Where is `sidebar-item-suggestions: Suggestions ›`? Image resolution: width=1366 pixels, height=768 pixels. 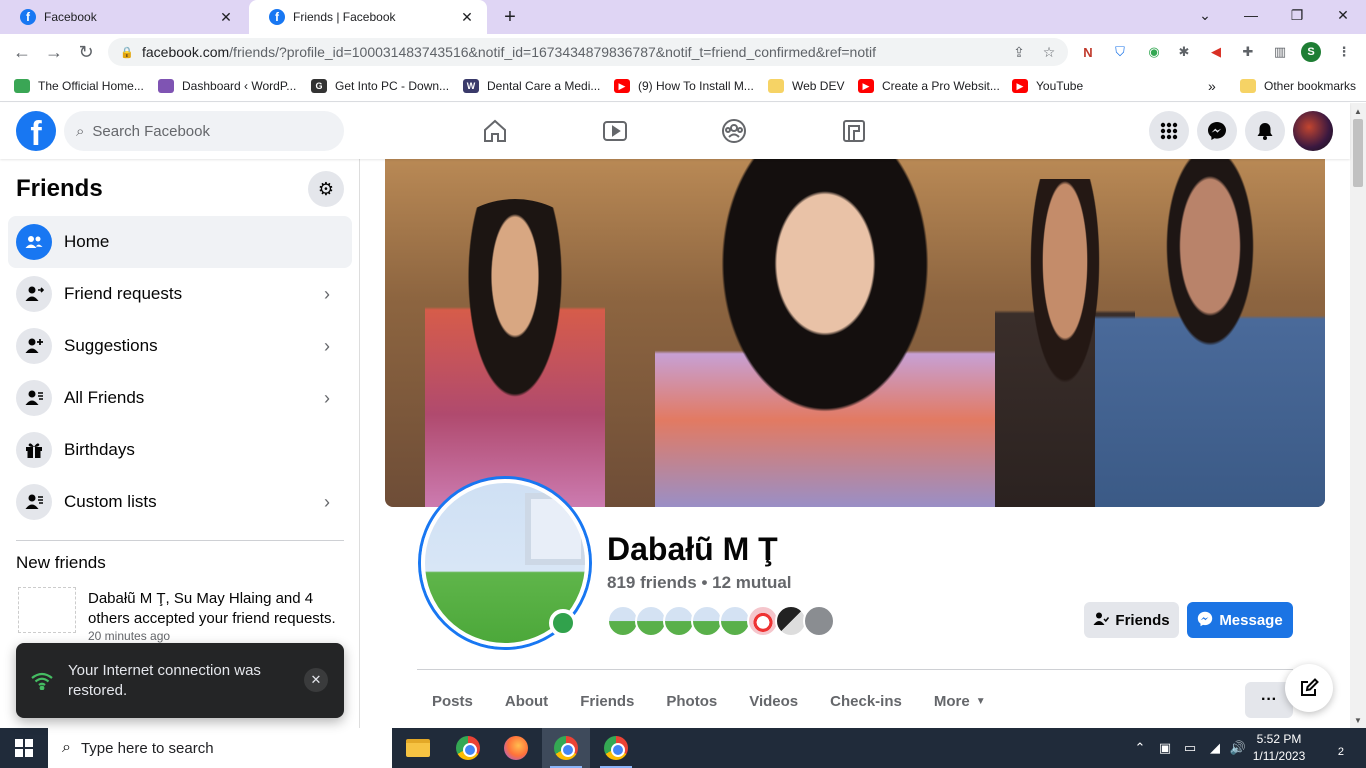
sidebar-item-suggestions: Suggestions › is located at coordinates (180, 346).